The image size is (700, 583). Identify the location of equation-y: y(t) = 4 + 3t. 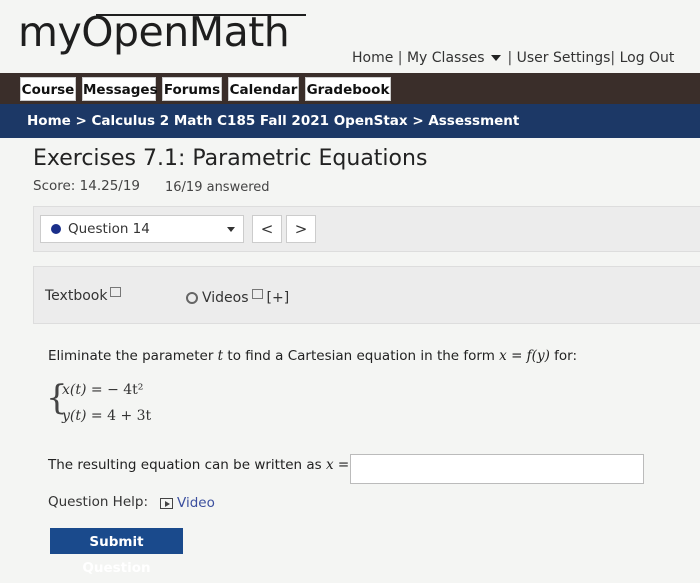
(106, 416).